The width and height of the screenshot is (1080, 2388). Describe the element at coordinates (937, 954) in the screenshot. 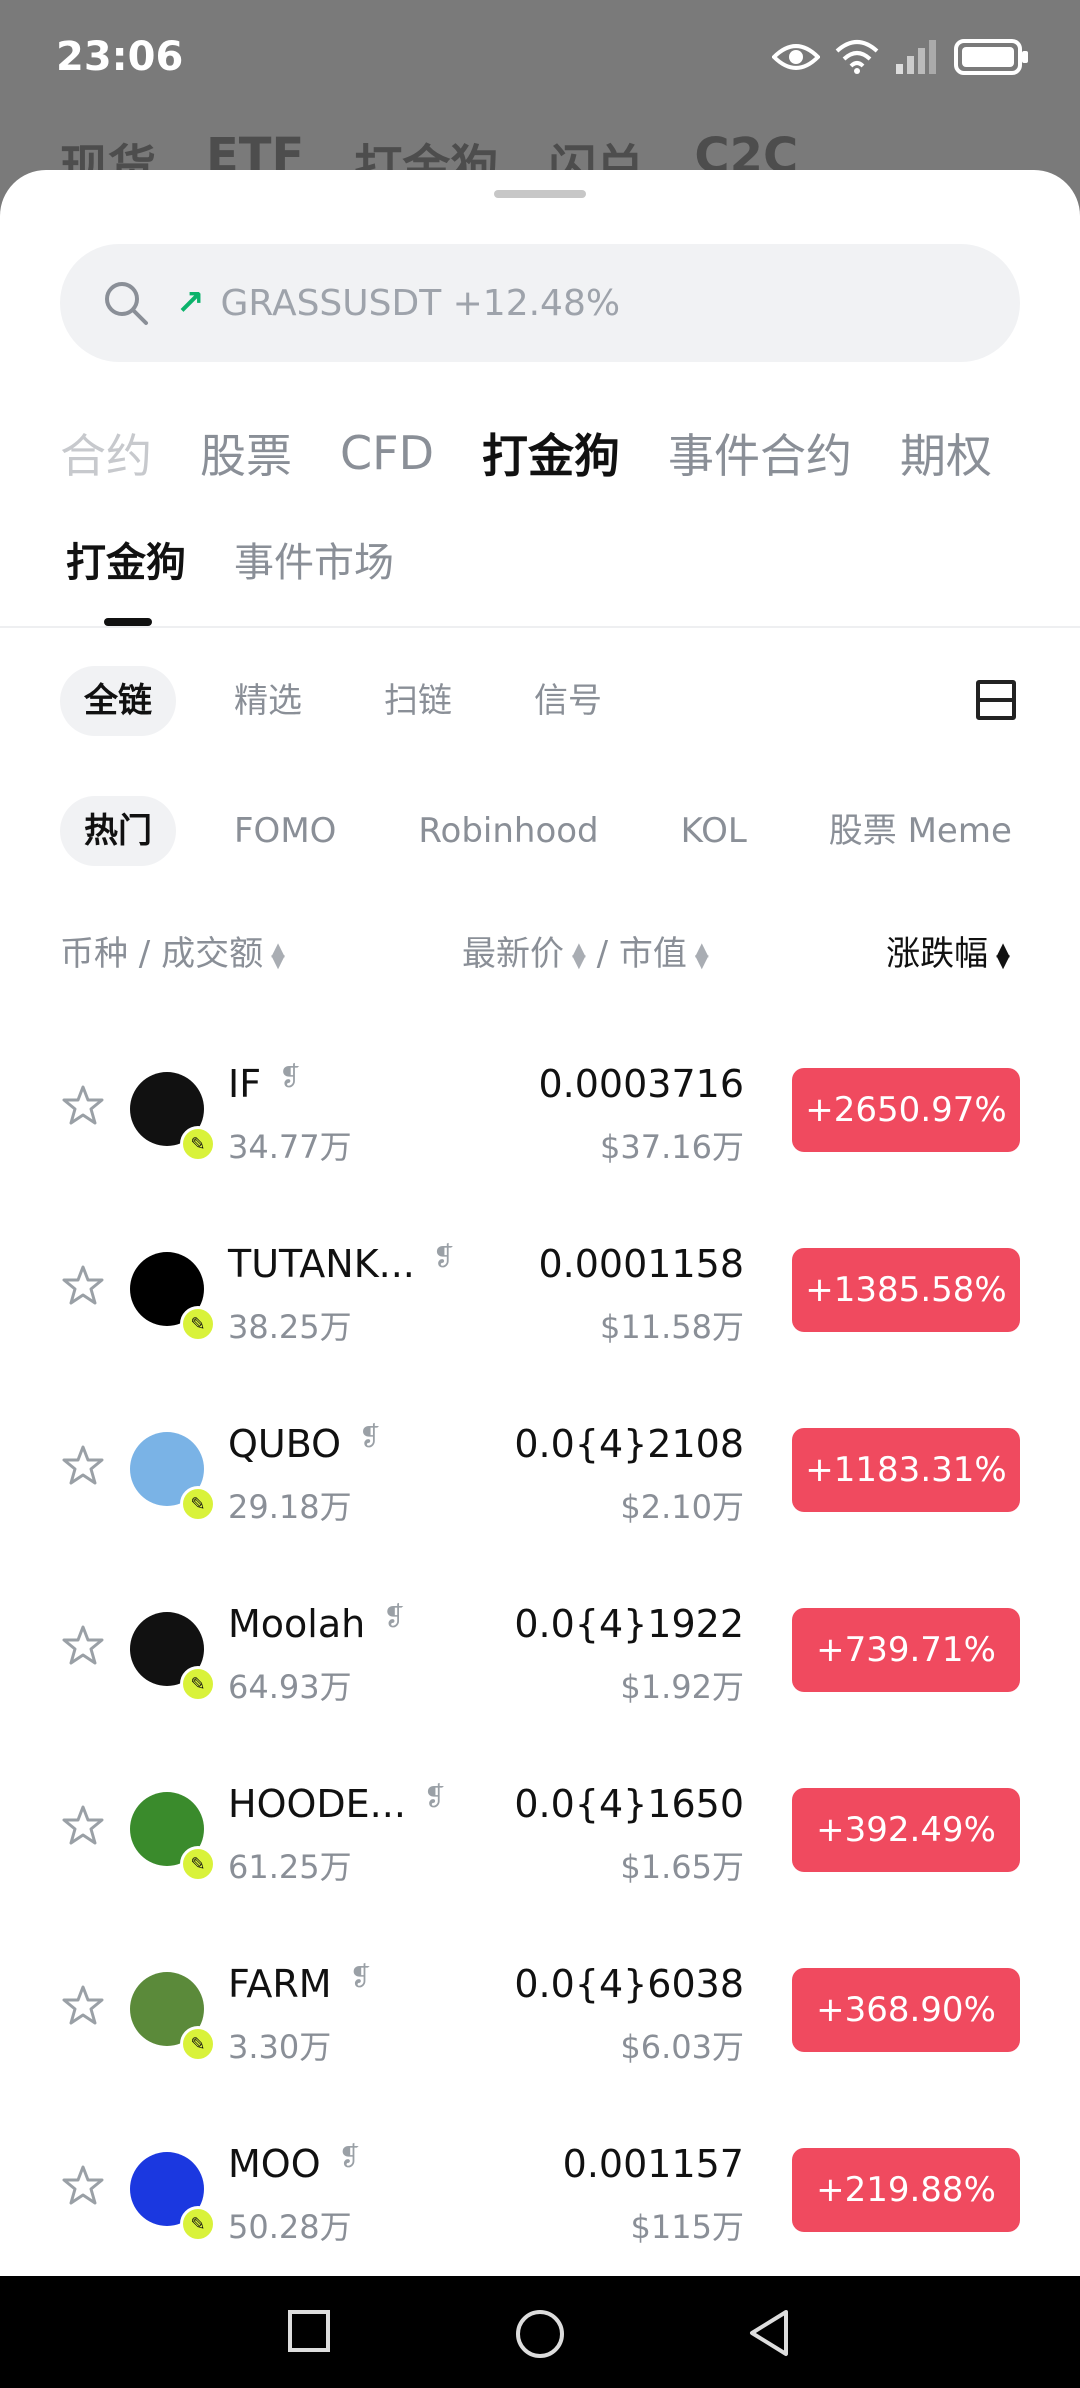

I see `column-label: 涨跌幅` at that location.